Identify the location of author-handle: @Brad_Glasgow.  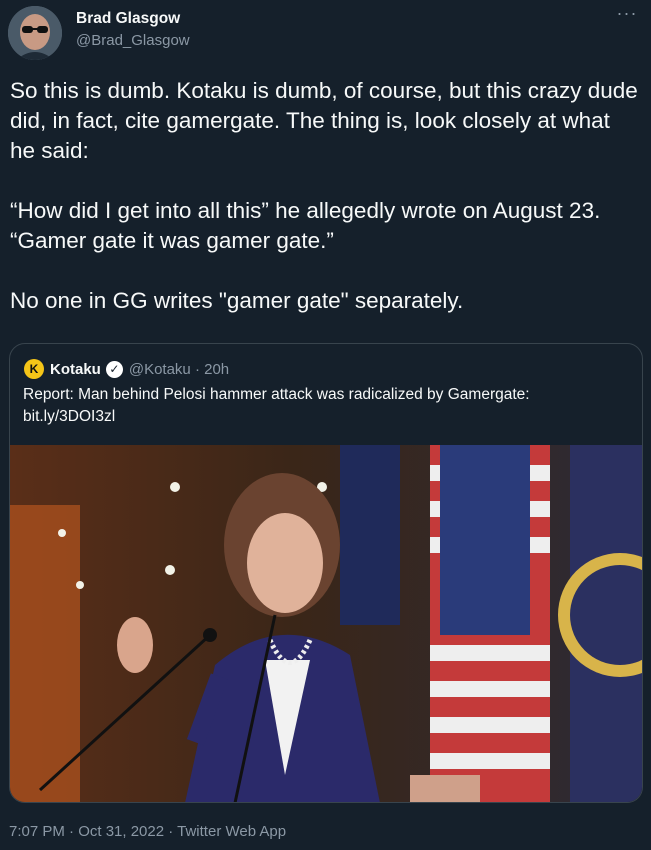
(133, 40).